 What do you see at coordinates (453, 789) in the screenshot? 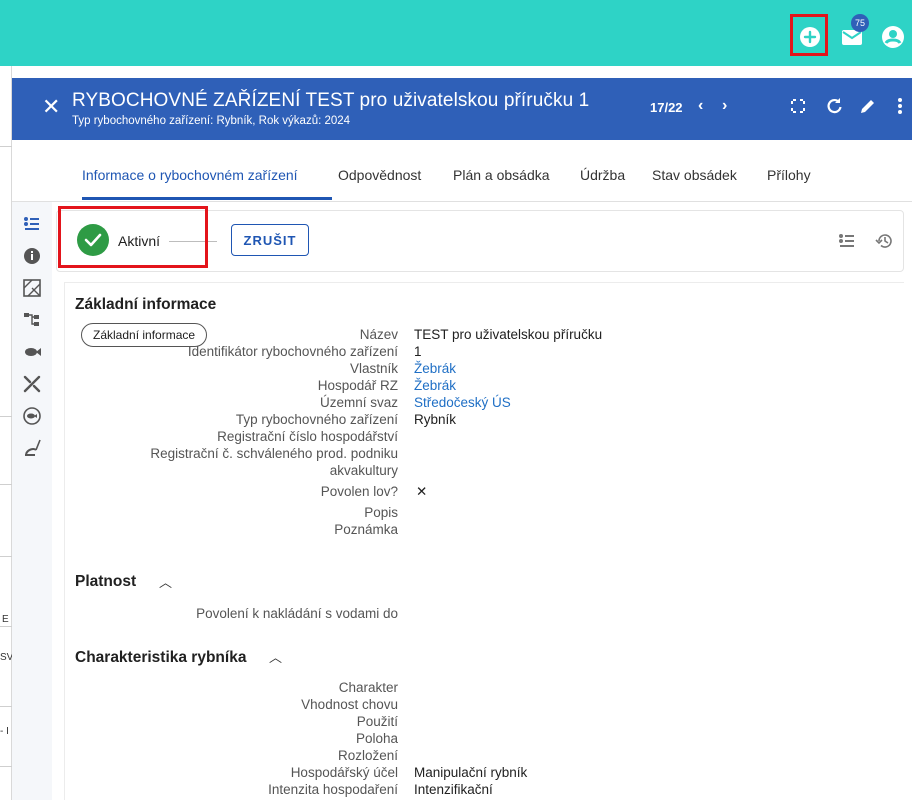
I see `field-value: Intenzifikační` at bounding box center [453, 789].